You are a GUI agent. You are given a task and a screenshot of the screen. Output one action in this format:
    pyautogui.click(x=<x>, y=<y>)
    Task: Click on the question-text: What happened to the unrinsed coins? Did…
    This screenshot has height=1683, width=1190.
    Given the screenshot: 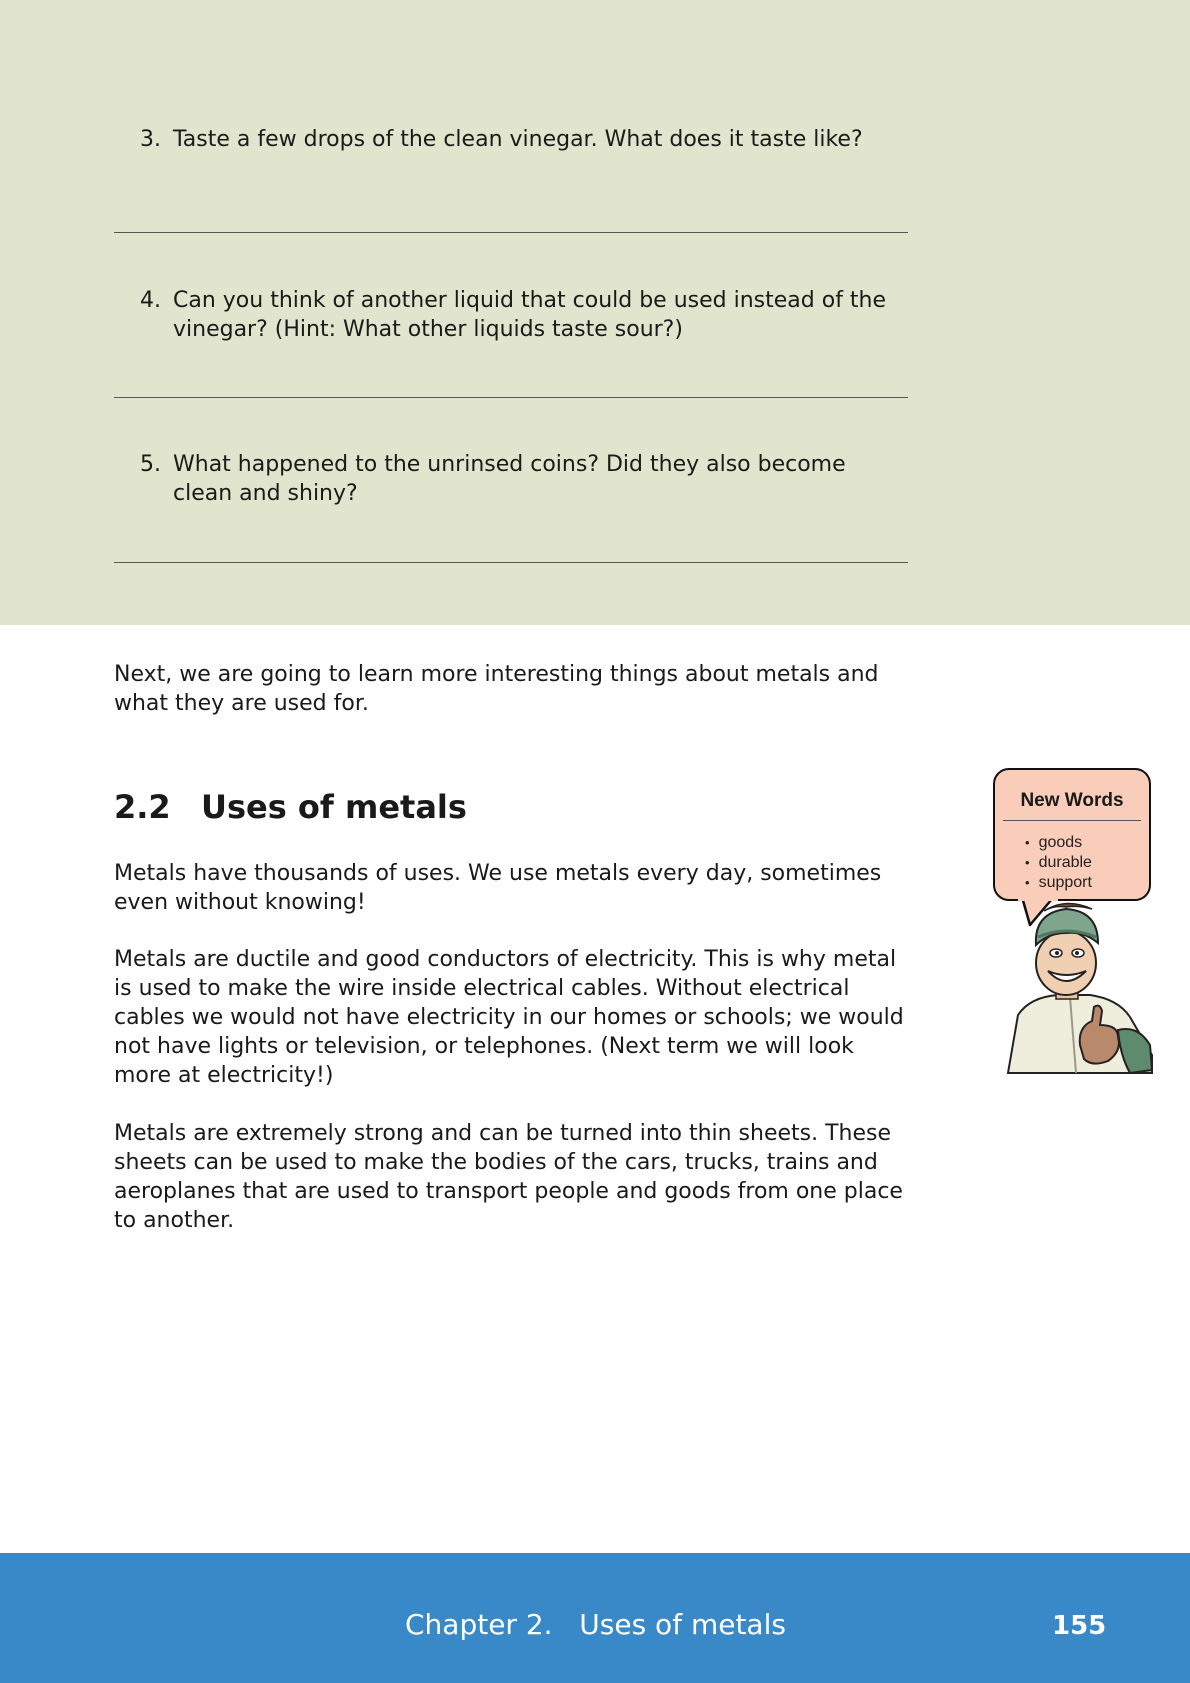 What is the action you would take?
    pyautogui.click(x=509, y=479)
    